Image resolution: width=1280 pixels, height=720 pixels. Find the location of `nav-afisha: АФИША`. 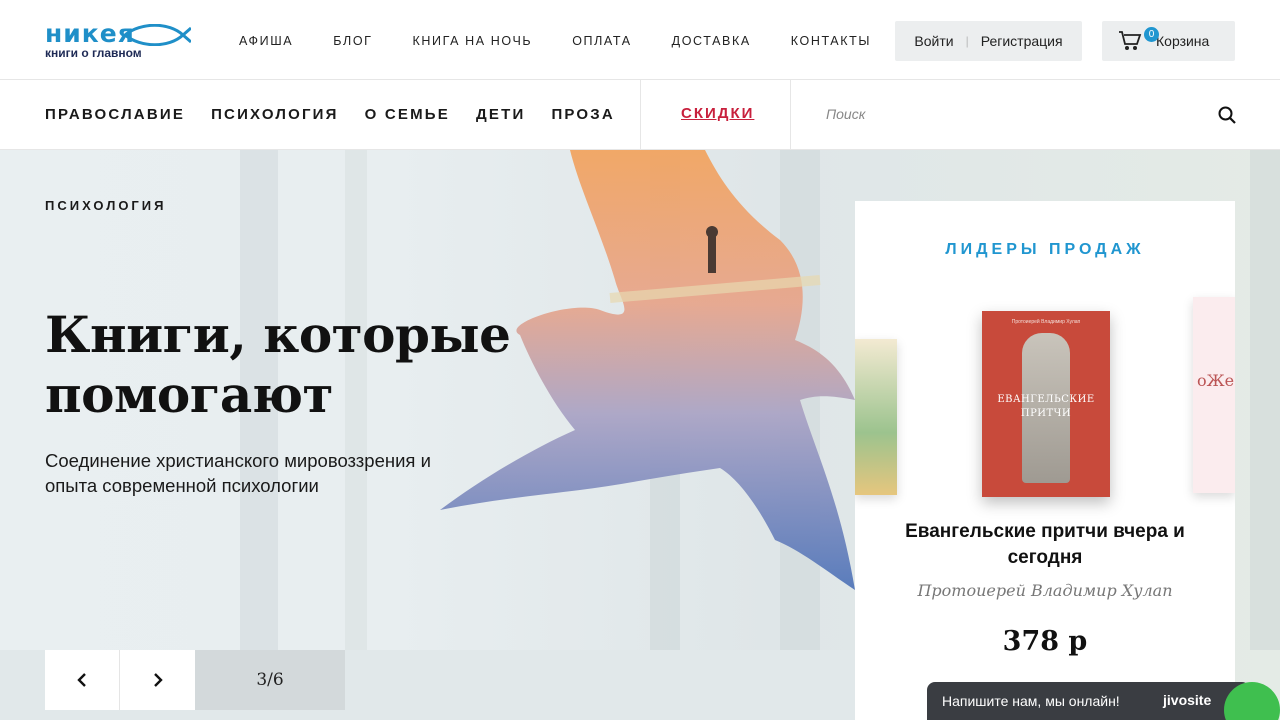

nav-afisha: АФИША is located at coordinates (266, 41).